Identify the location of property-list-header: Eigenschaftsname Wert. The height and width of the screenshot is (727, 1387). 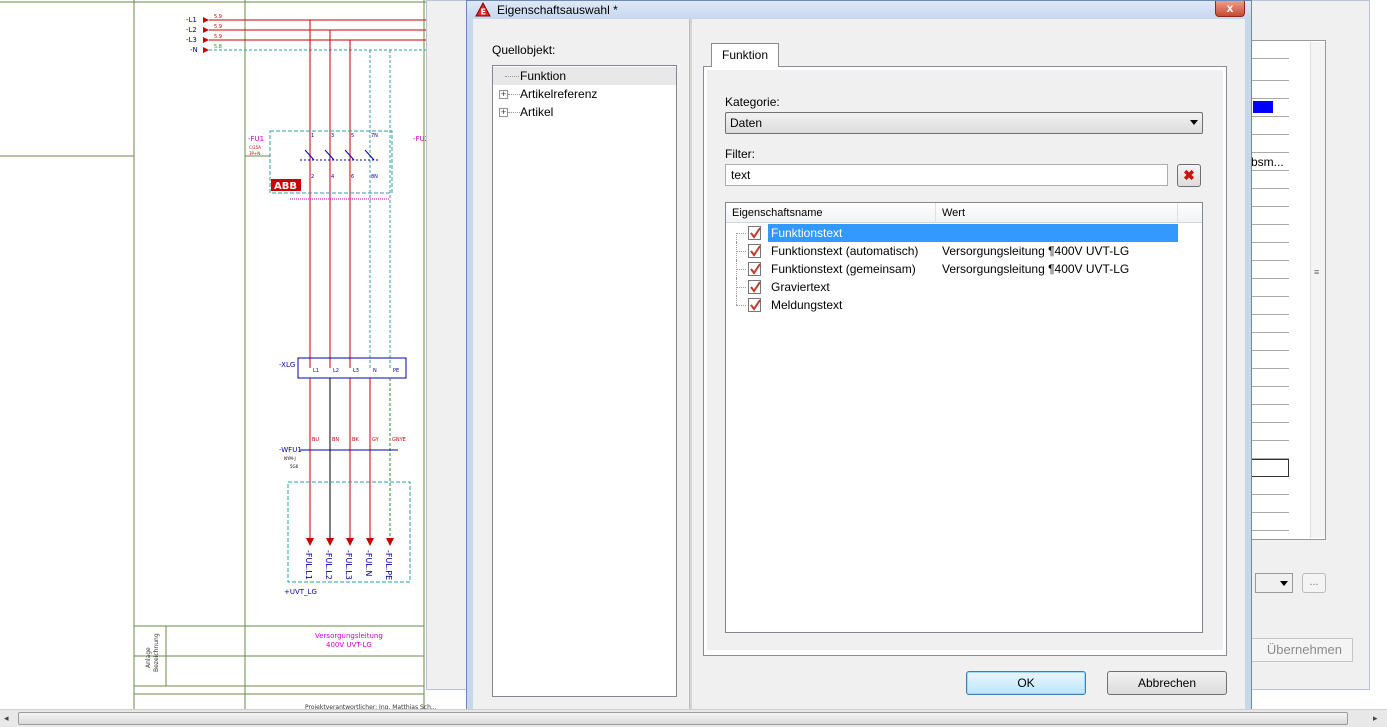
(964, 213).